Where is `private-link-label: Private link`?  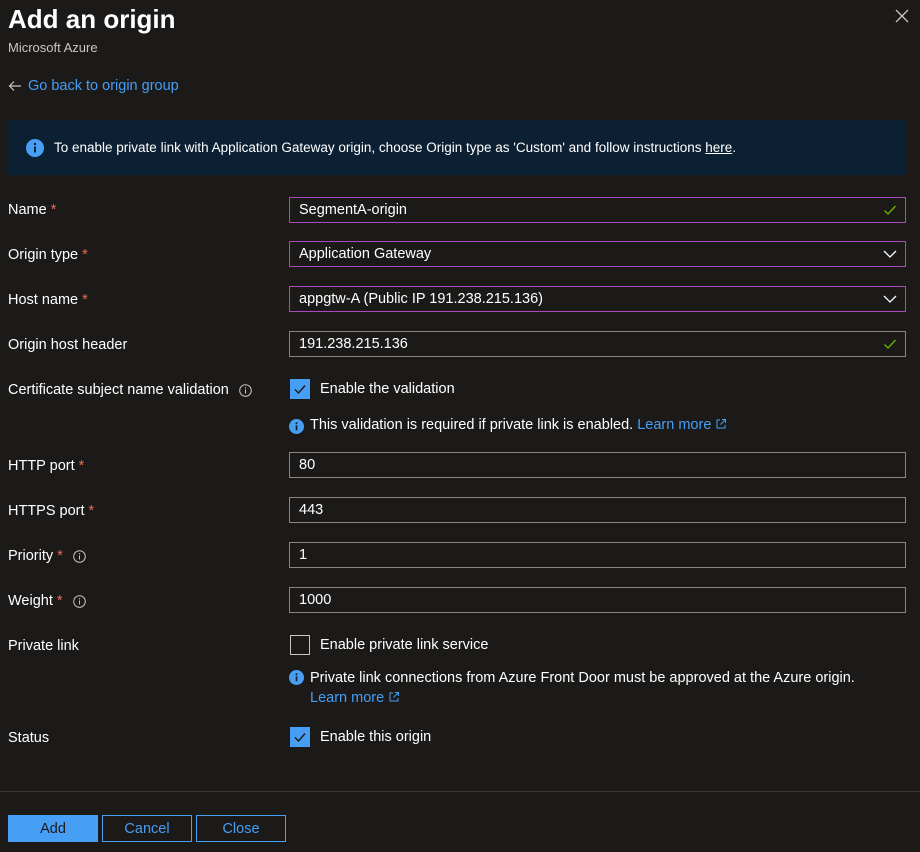 private-link-label: Private link is located at coordinates (43, 646).